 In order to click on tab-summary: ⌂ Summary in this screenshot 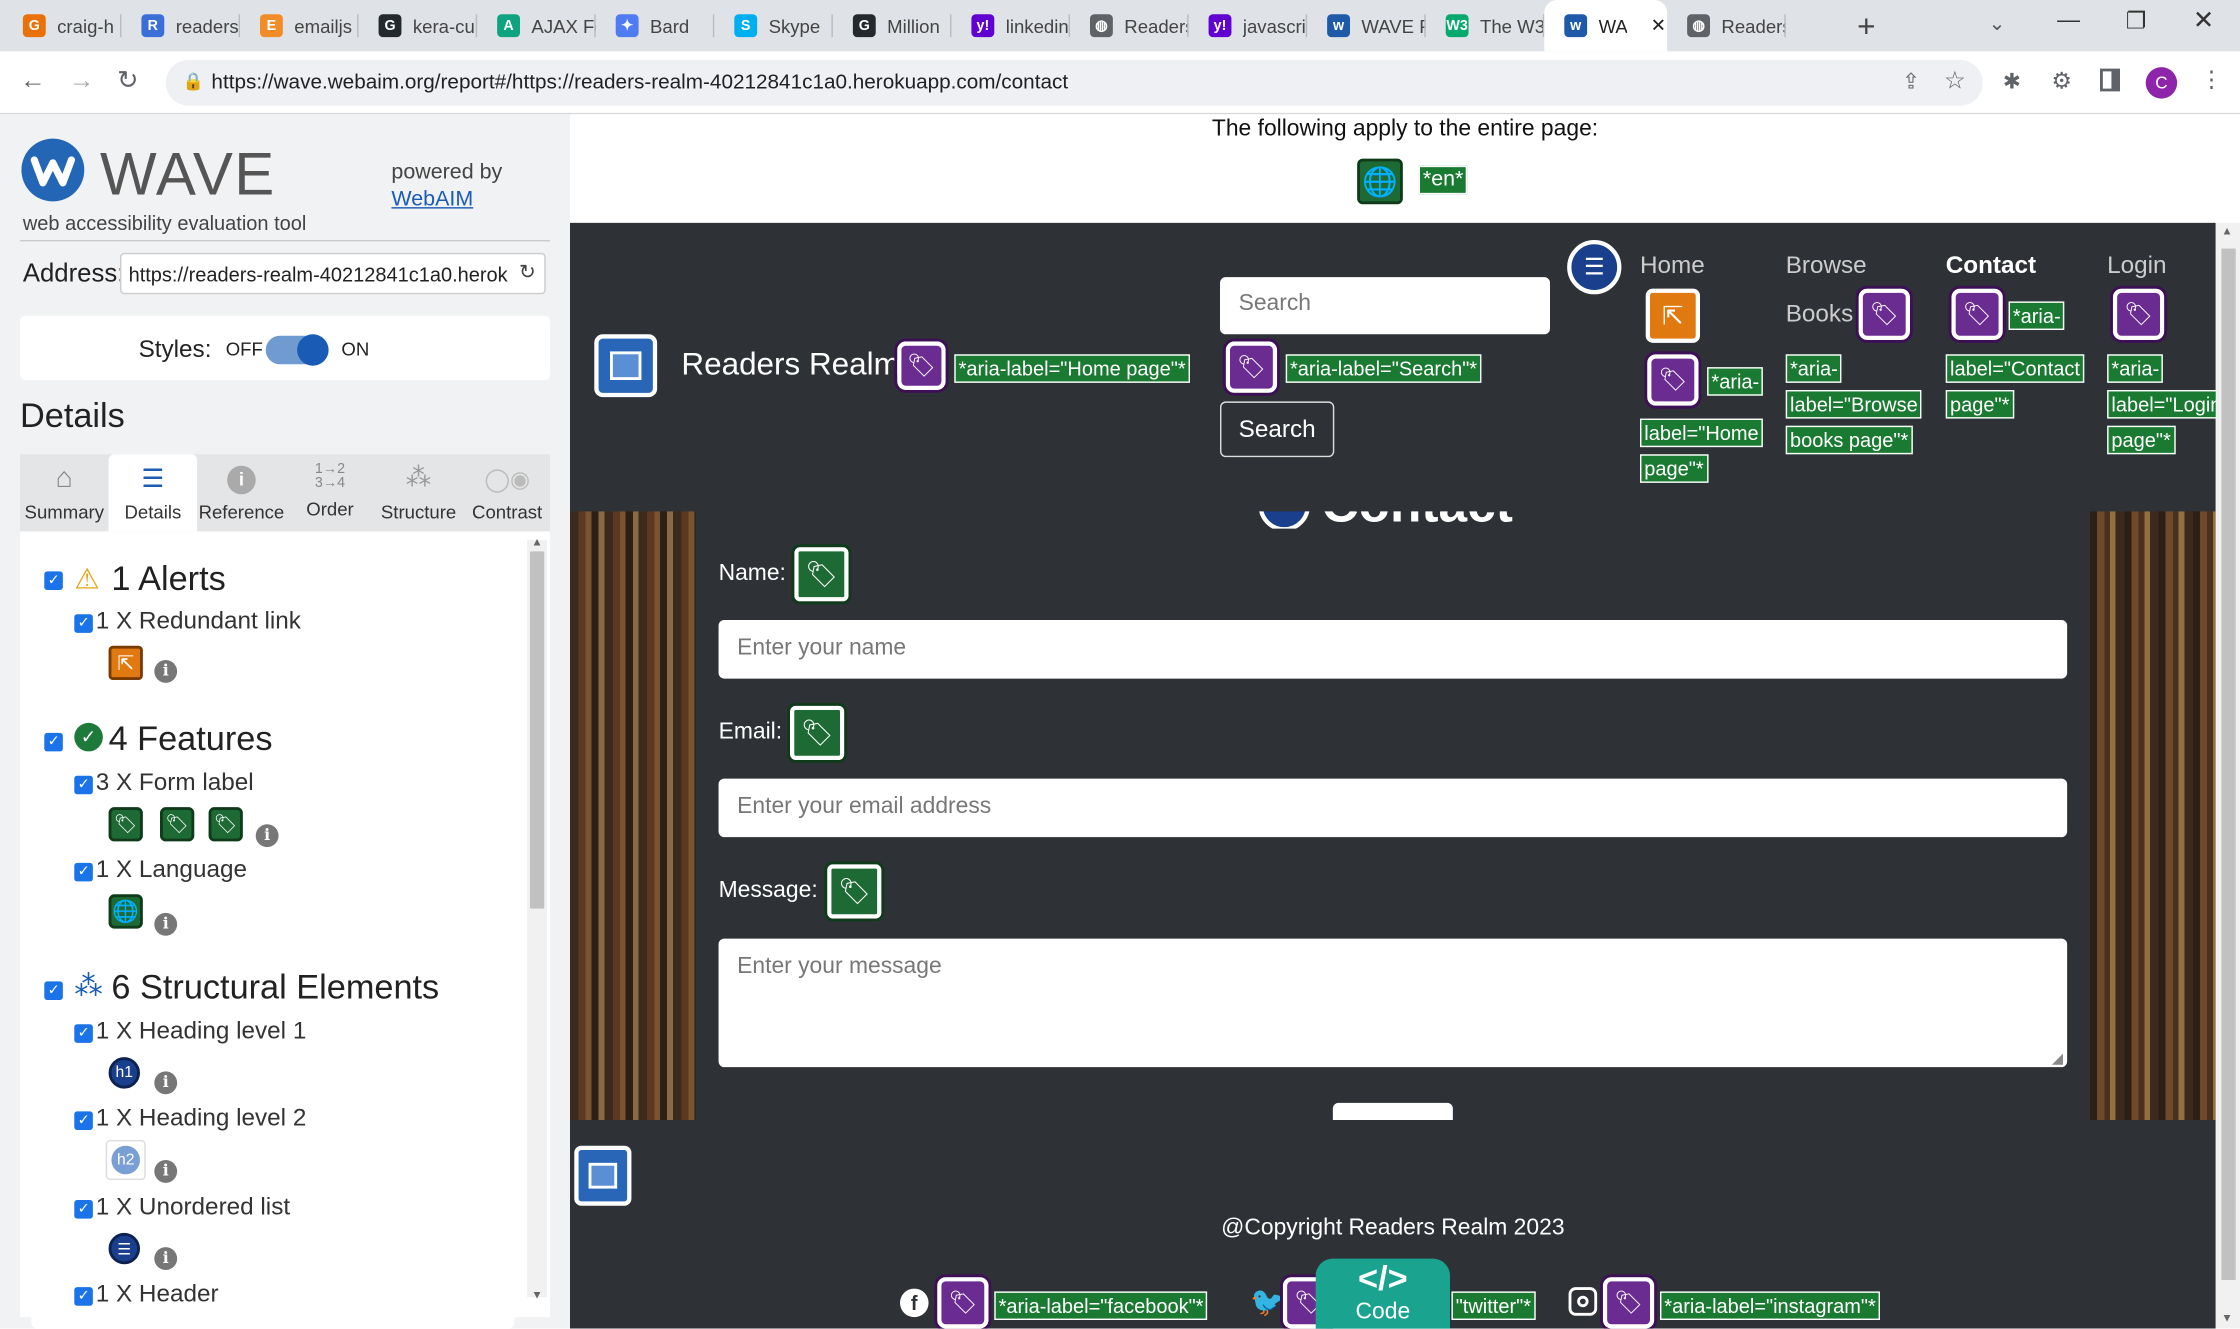, I will do `click(64, 492)`.